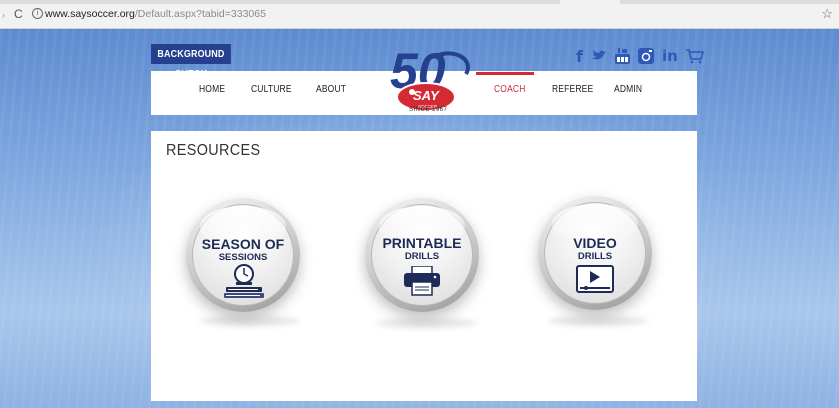 The height and width of the screenshot is (408, 839). Describe the element at coordinates (694, 56) in the screenshot. I see `cart-icon` at that location.